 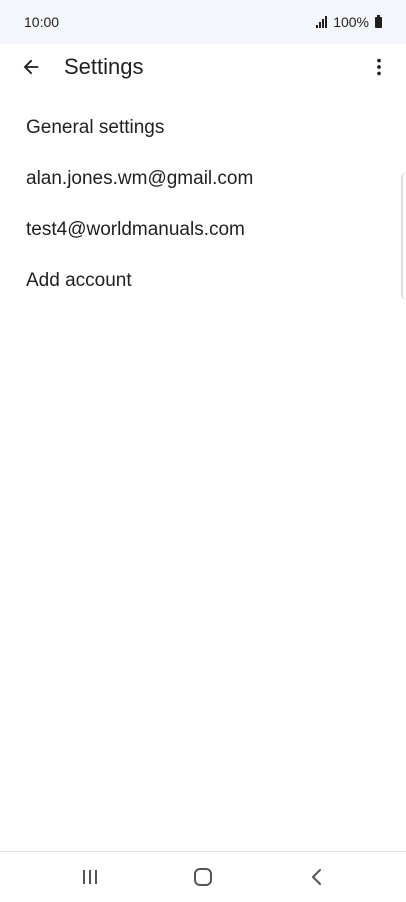 What do you see at coordinates (95, 127) in the screenshot?
I see `settings-item-label: General settings` at bounding box center [95, 127].